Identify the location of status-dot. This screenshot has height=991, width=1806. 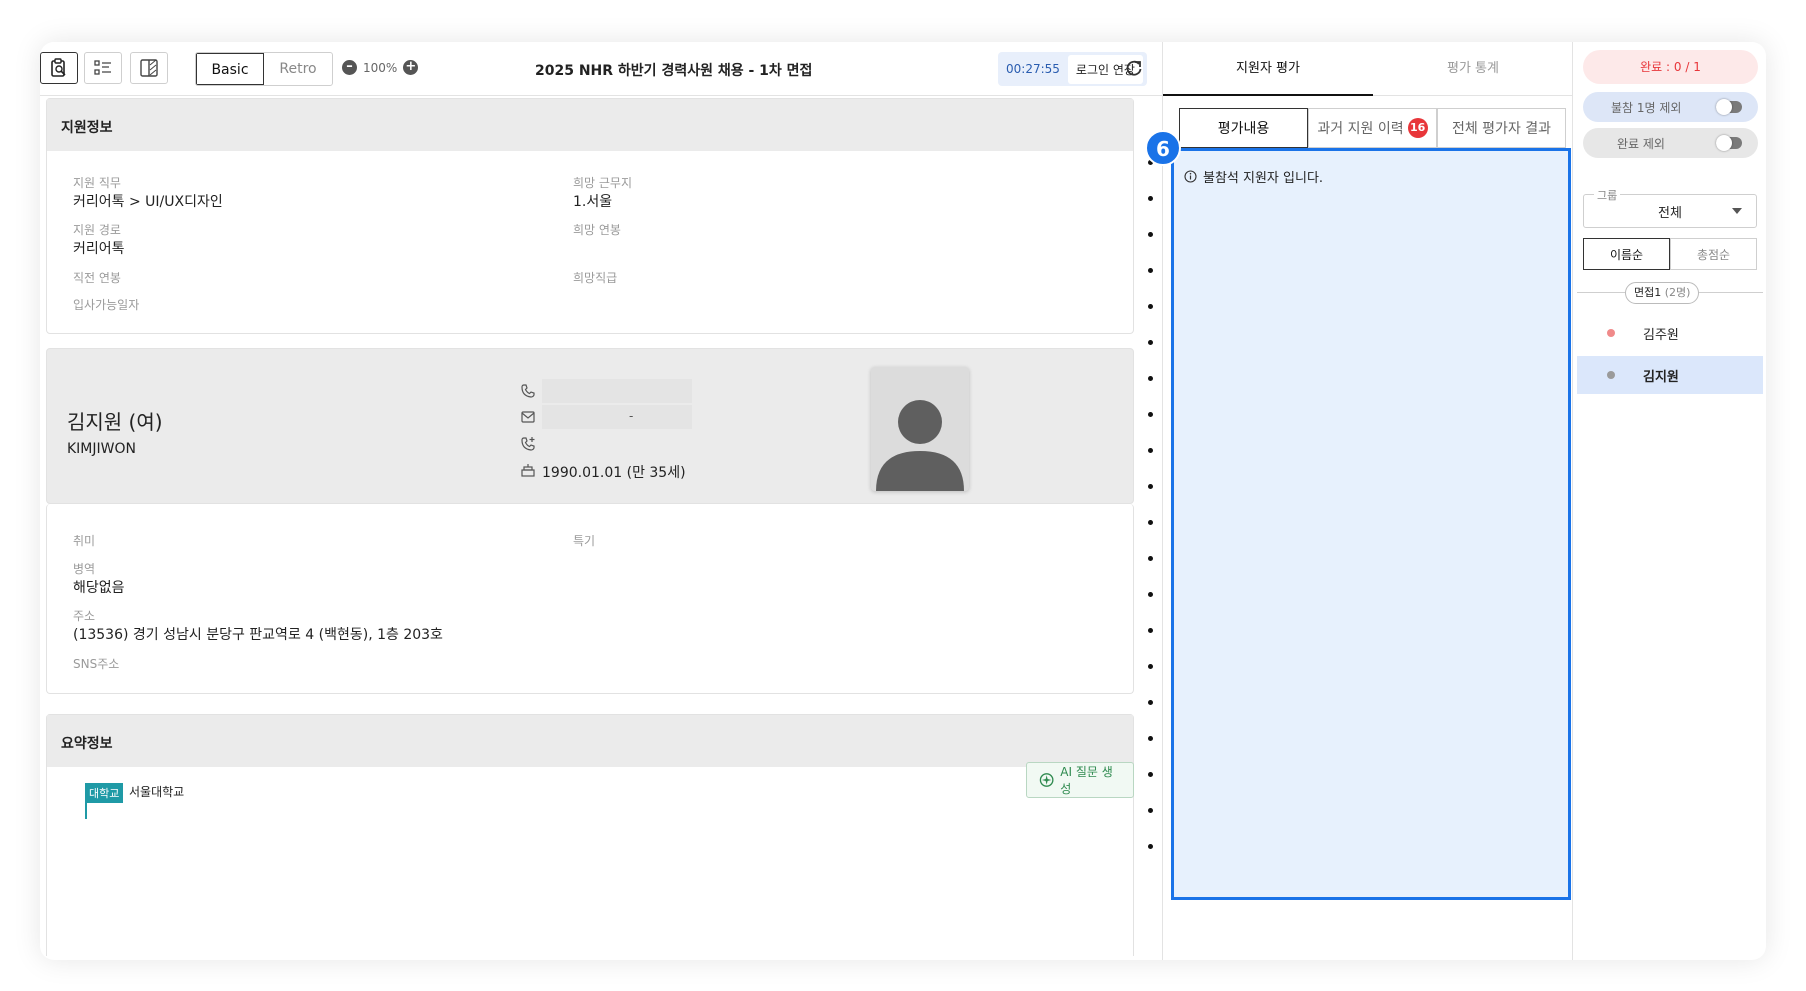
(1611, 375).